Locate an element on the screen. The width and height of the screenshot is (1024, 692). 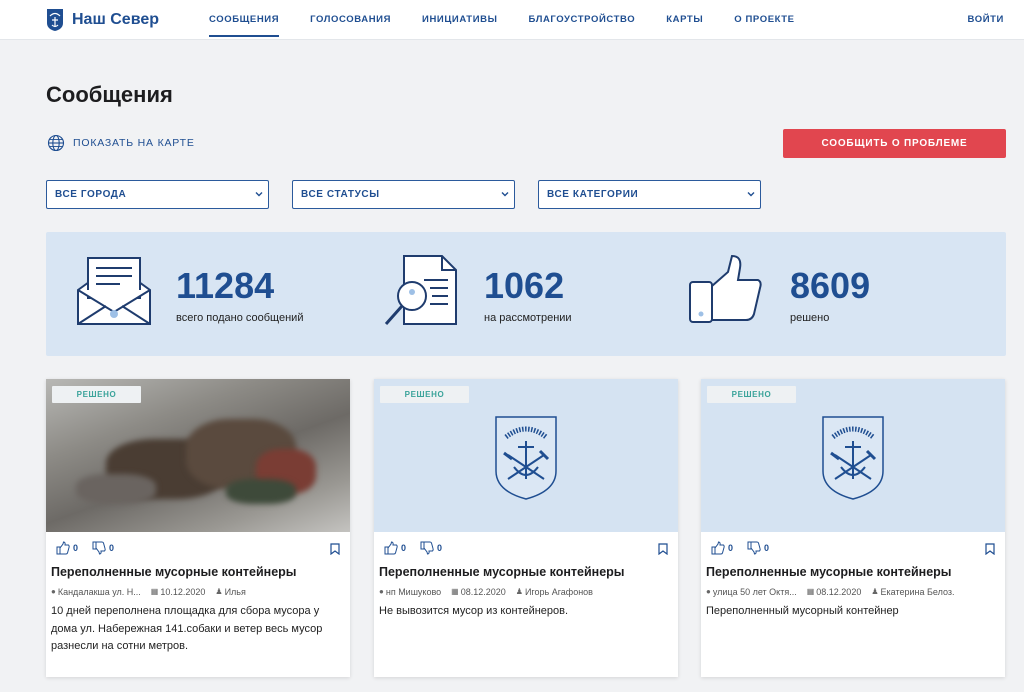
card-author: Илья is located at coordinates (235, 591).